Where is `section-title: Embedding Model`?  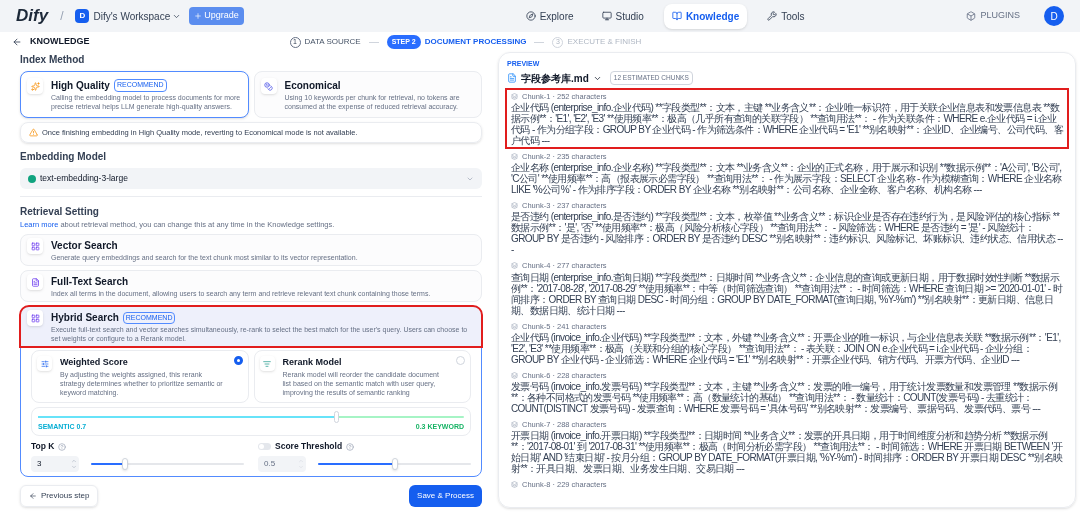 section-title: Embedding Model is located at coordinates (64, 157).